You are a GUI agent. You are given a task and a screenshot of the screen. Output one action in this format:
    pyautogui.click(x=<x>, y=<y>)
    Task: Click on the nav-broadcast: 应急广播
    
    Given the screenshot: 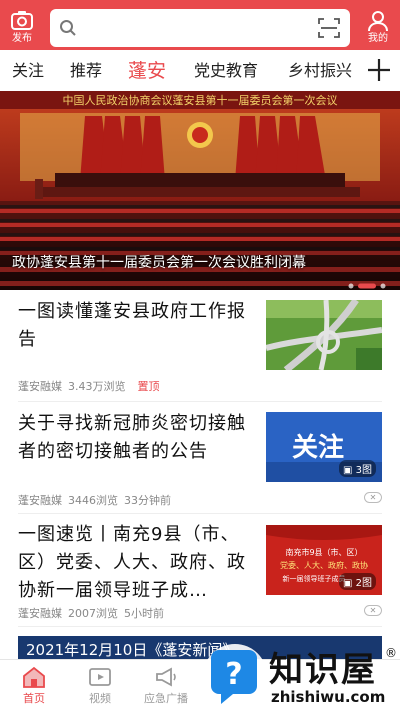 What is the action you would take?
    pyautogui.click(x=166, y=685)
    